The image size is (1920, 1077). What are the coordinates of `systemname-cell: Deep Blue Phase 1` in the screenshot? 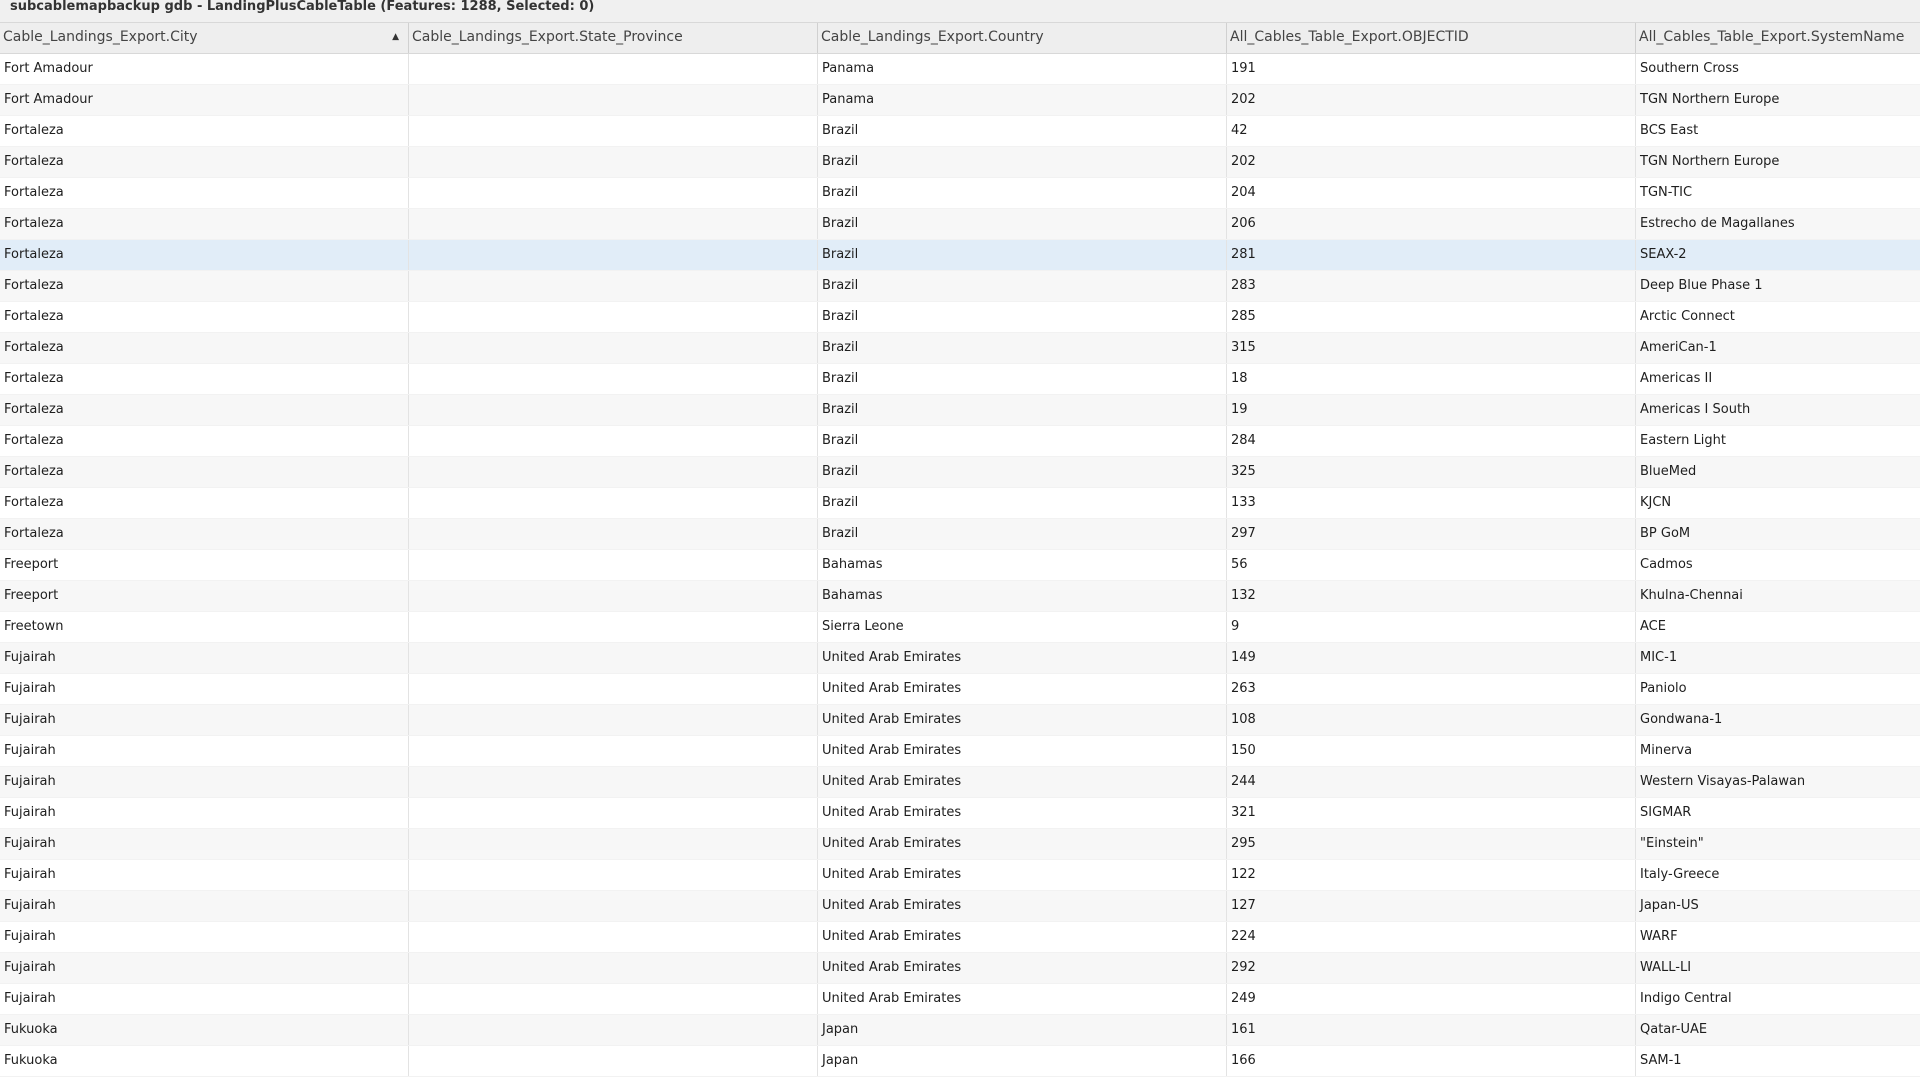 It's located at (1778, 286).